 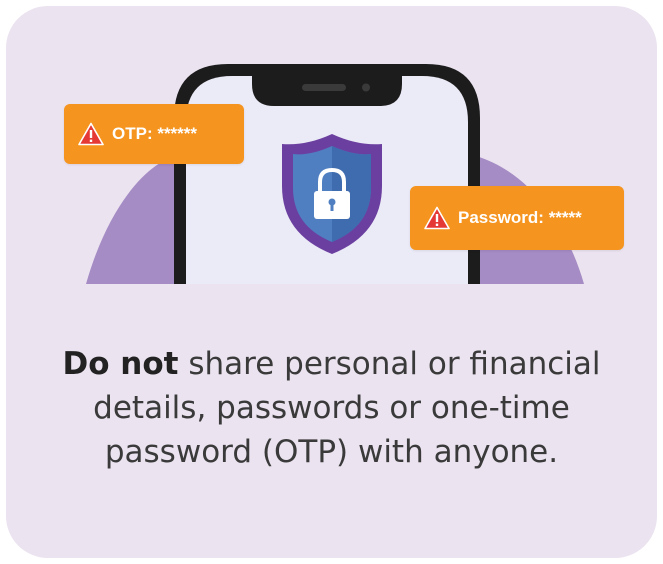 I want to click on message-line-2: details, passwords or one-time, so click(x=331, y=408).